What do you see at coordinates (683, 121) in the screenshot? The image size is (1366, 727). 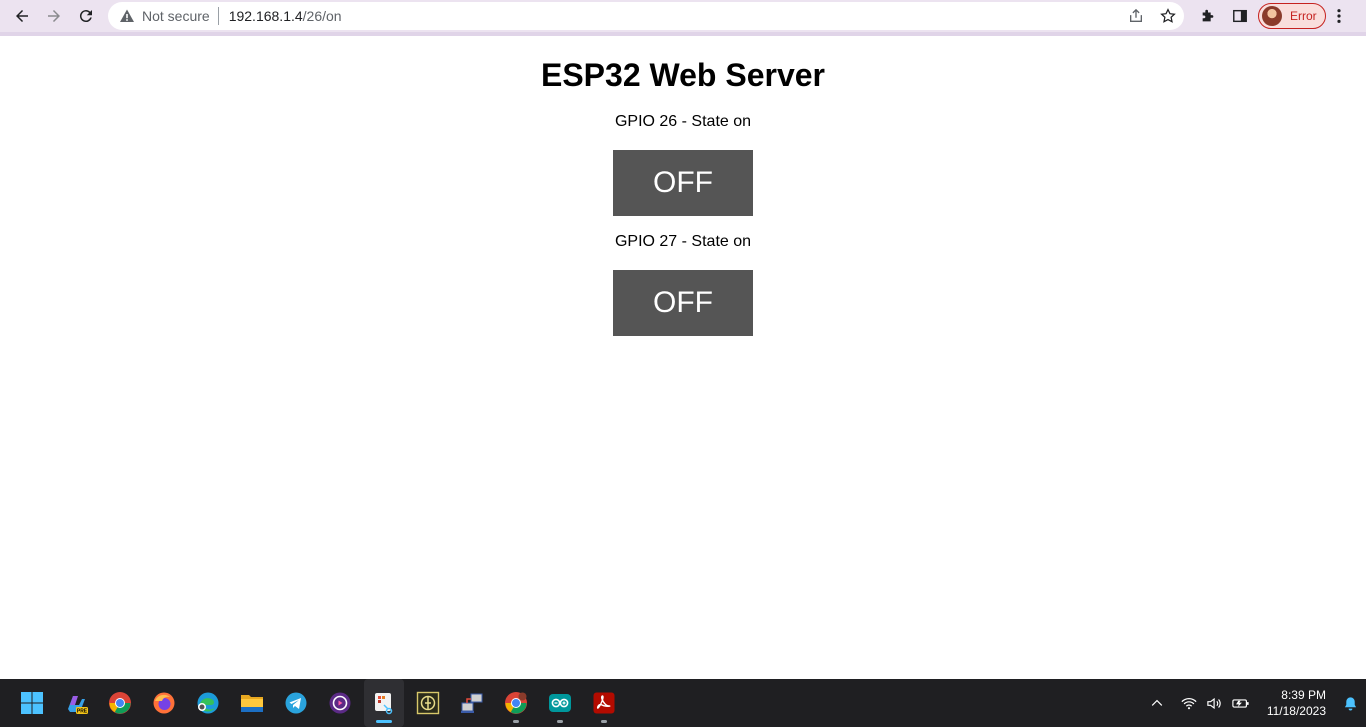 I see `gpio26-state-label: GPIO 26 - State on` at bounding box center [683, 121].